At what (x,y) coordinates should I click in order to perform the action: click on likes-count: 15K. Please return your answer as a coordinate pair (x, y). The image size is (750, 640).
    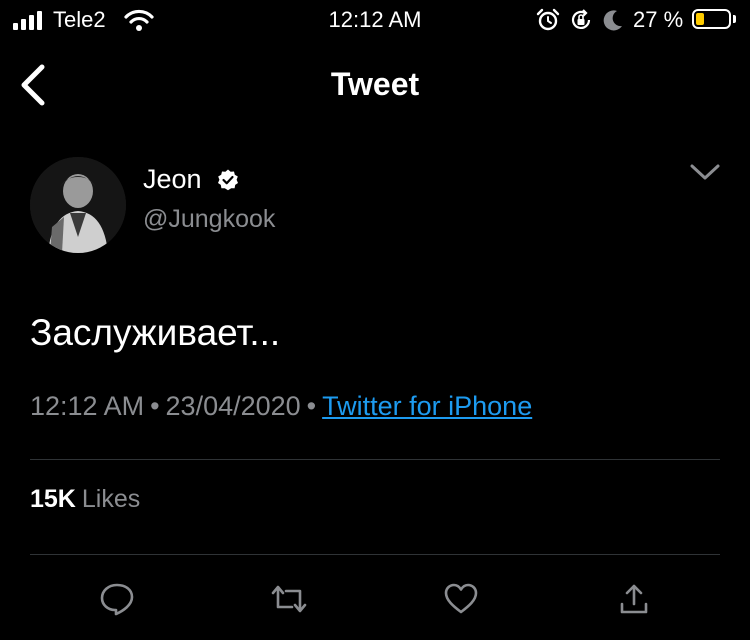
    Looking at the image, I should click on (53, 499).